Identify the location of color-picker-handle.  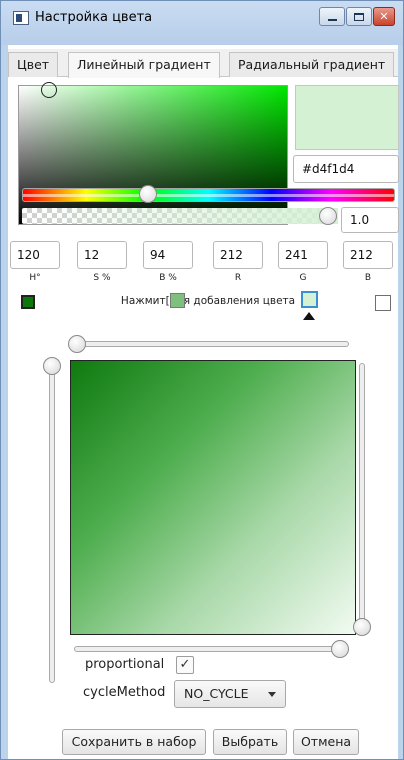
(49, 90).